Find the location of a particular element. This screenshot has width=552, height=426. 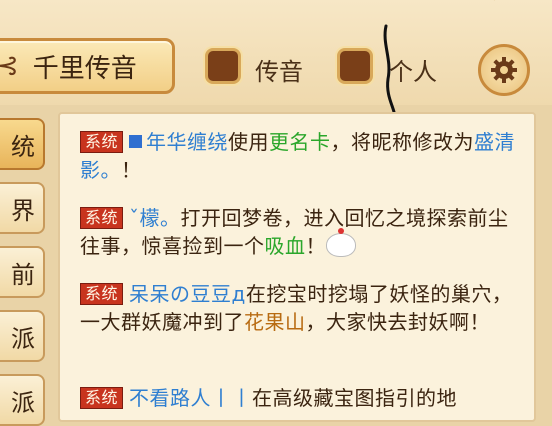

square-icon is located at coordinates (136, 141).